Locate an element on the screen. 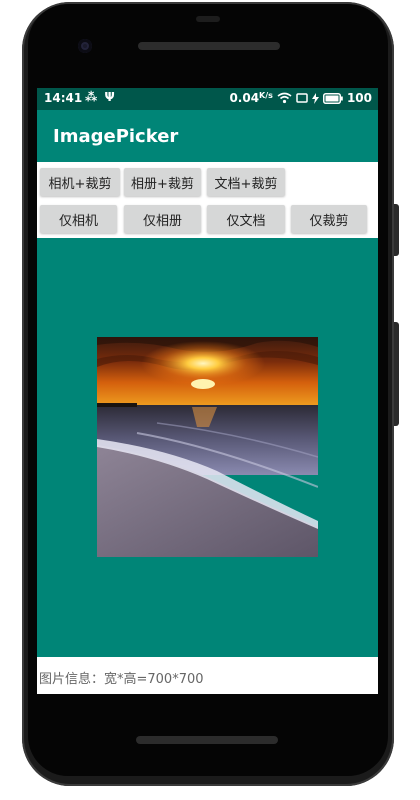 The height and width of the screenshot is (800, 420). document-crop-button: 文档+裁剪 is located at coordinates (246, 182).